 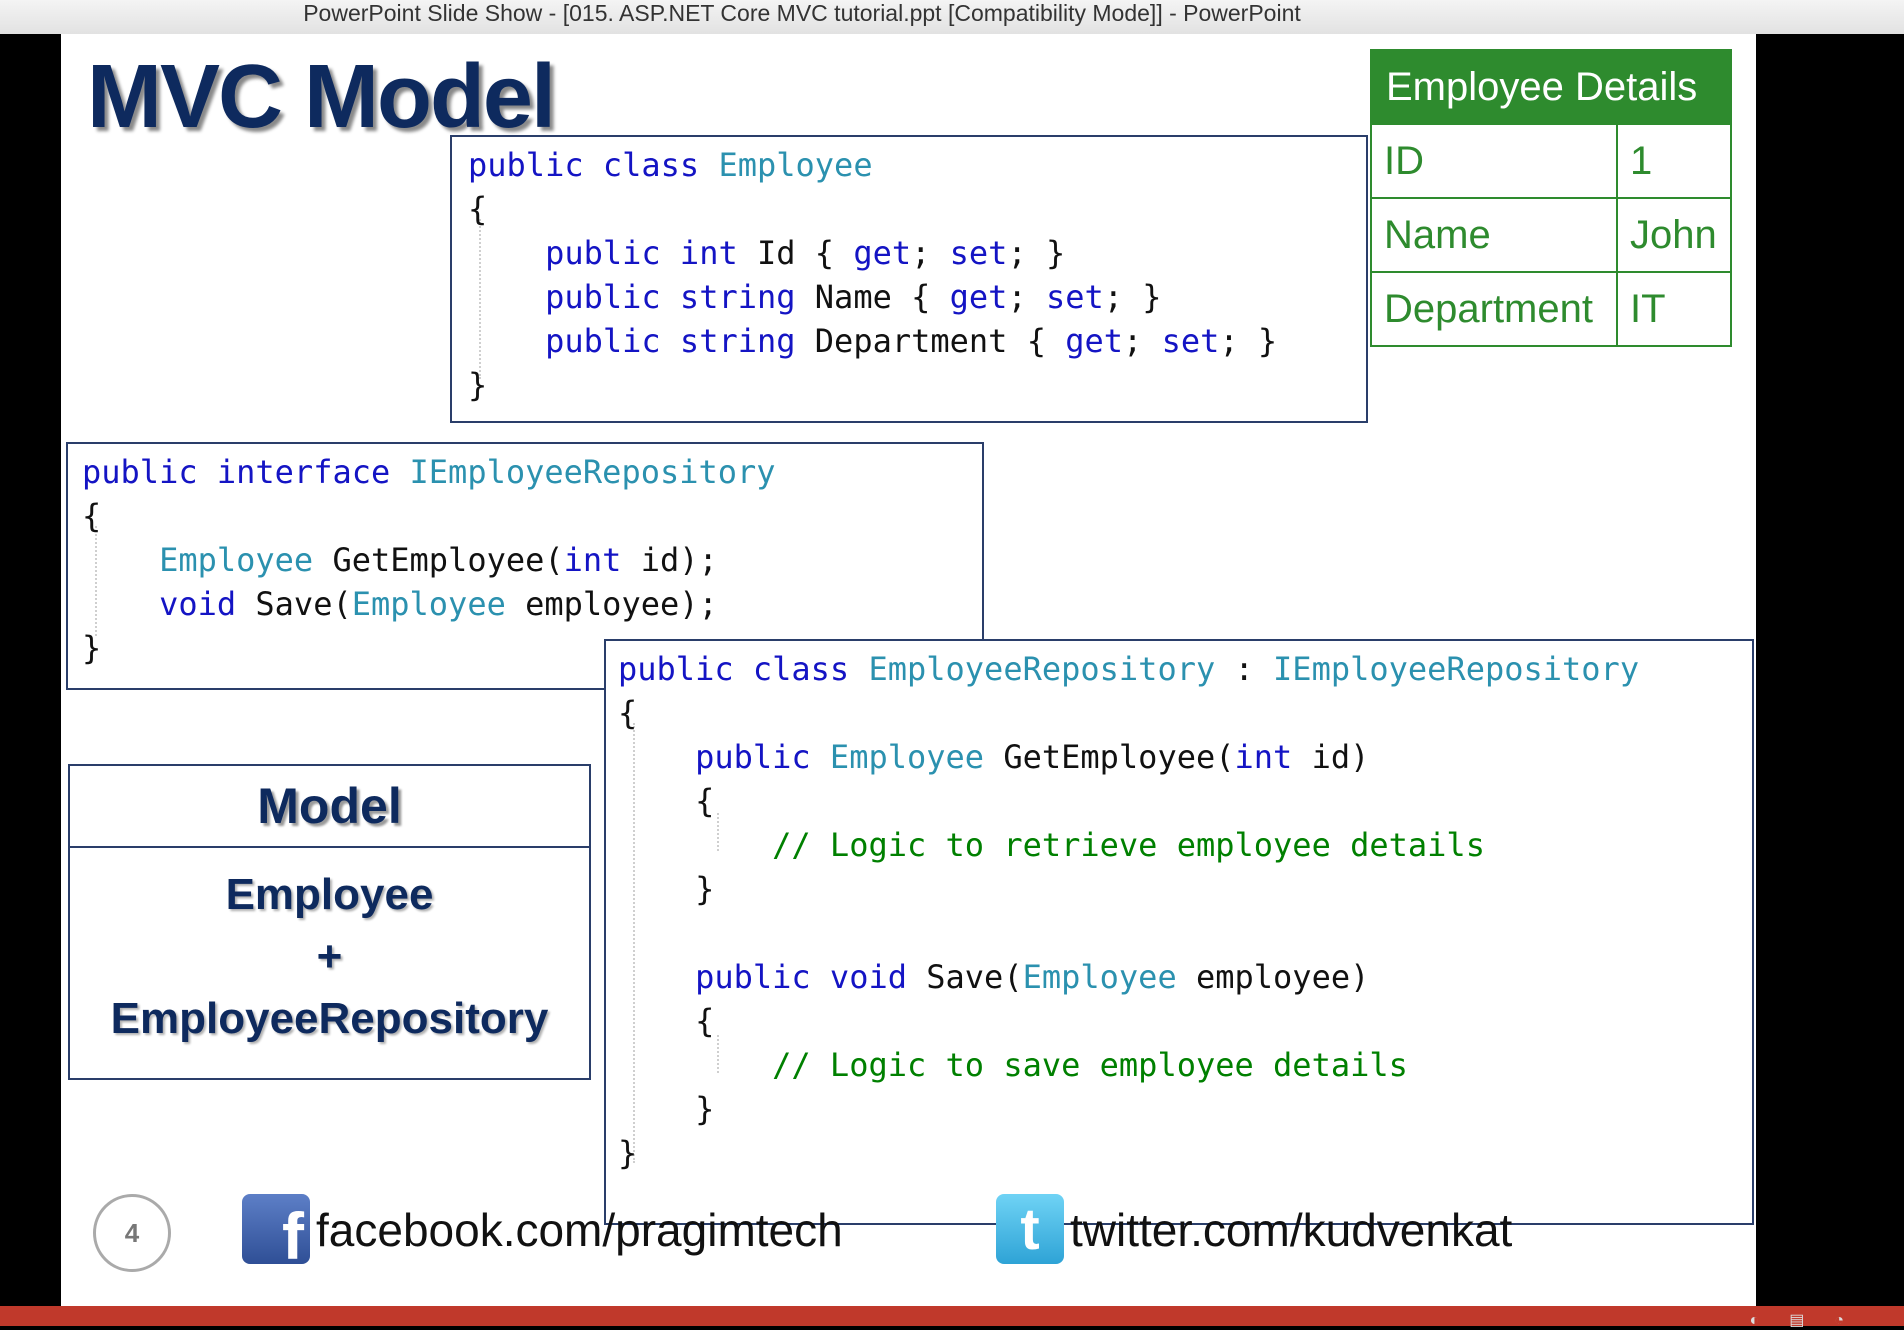 What do you see at coordinates (1494, 309) in the screenshot?
I see `table-cell-key: Department` at bounding box center [1494, 309].